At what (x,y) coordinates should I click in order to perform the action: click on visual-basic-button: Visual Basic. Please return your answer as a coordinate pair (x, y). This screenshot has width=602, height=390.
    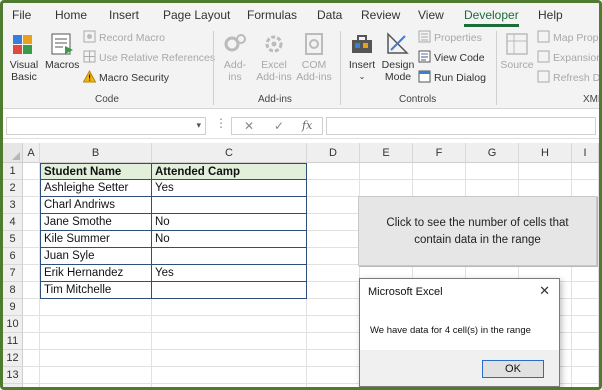
    Looking at the image, I should click on (24, 57).